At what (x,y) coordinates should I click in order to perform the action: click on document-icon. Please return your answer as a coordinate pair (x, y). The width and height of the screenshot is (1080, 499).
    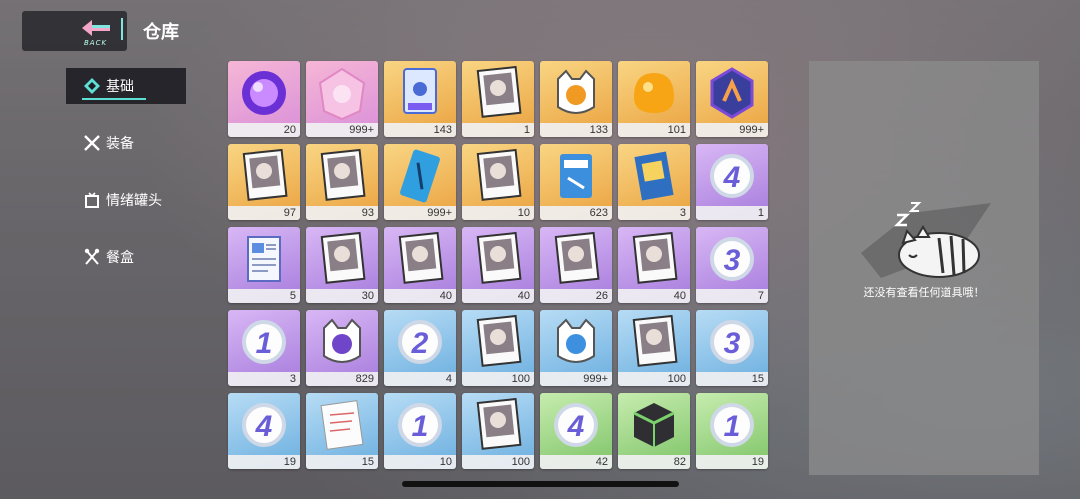
    Looking at the image, I should click on (264, 259).